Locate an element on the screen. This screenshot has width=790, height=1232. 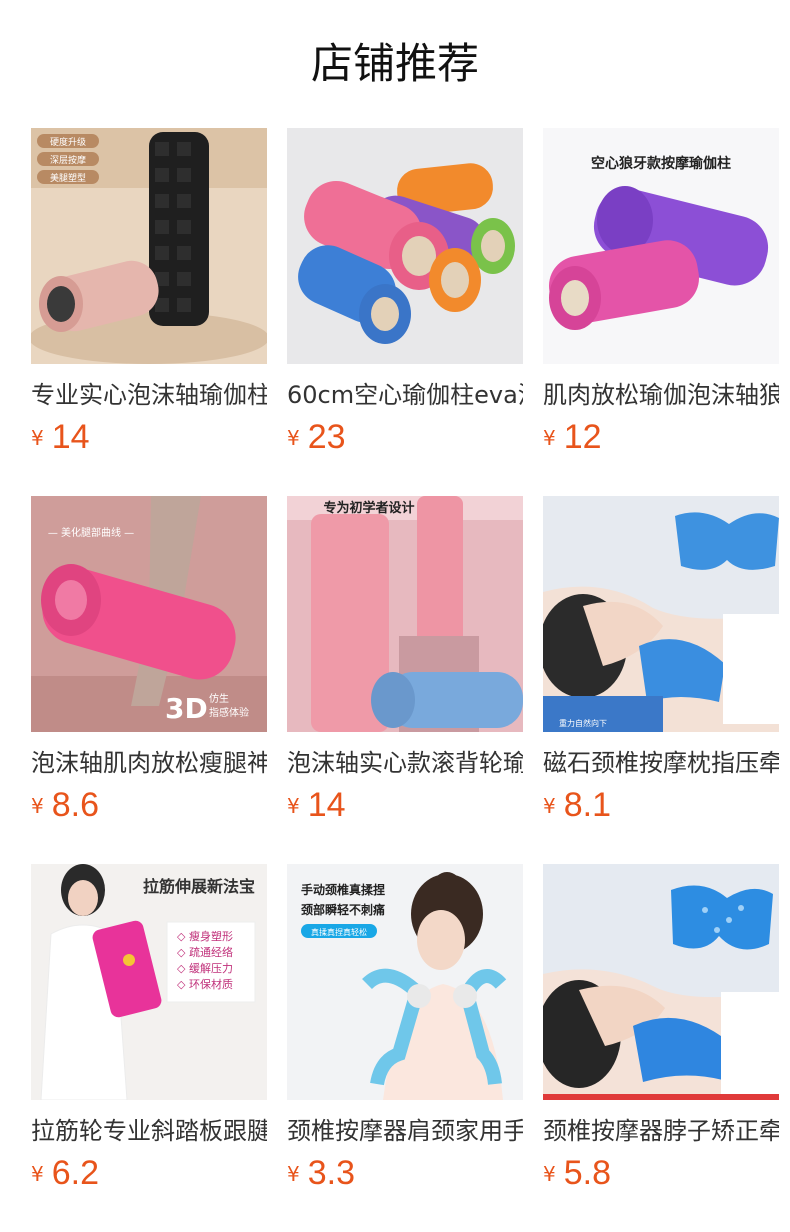
price-value: 6.2 is located at coordinates (75, 1173).